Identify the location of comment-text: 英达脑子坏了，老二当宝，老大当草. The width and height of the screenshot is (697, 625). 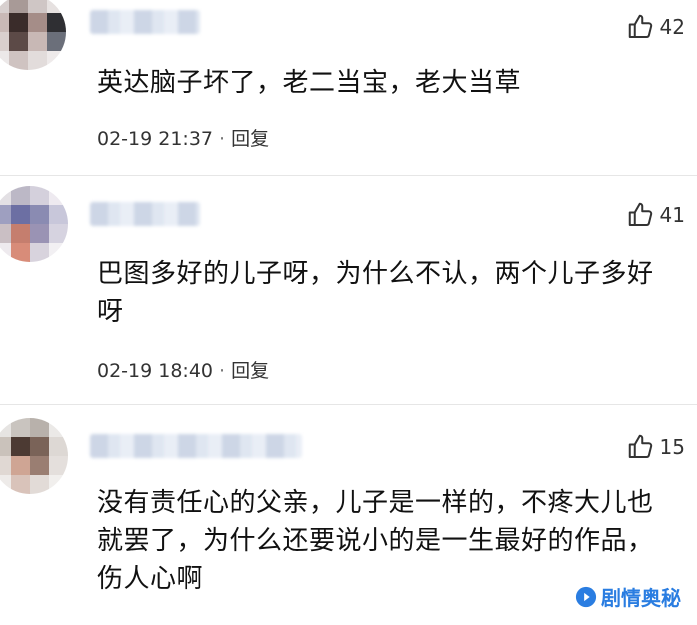
(309, 83).